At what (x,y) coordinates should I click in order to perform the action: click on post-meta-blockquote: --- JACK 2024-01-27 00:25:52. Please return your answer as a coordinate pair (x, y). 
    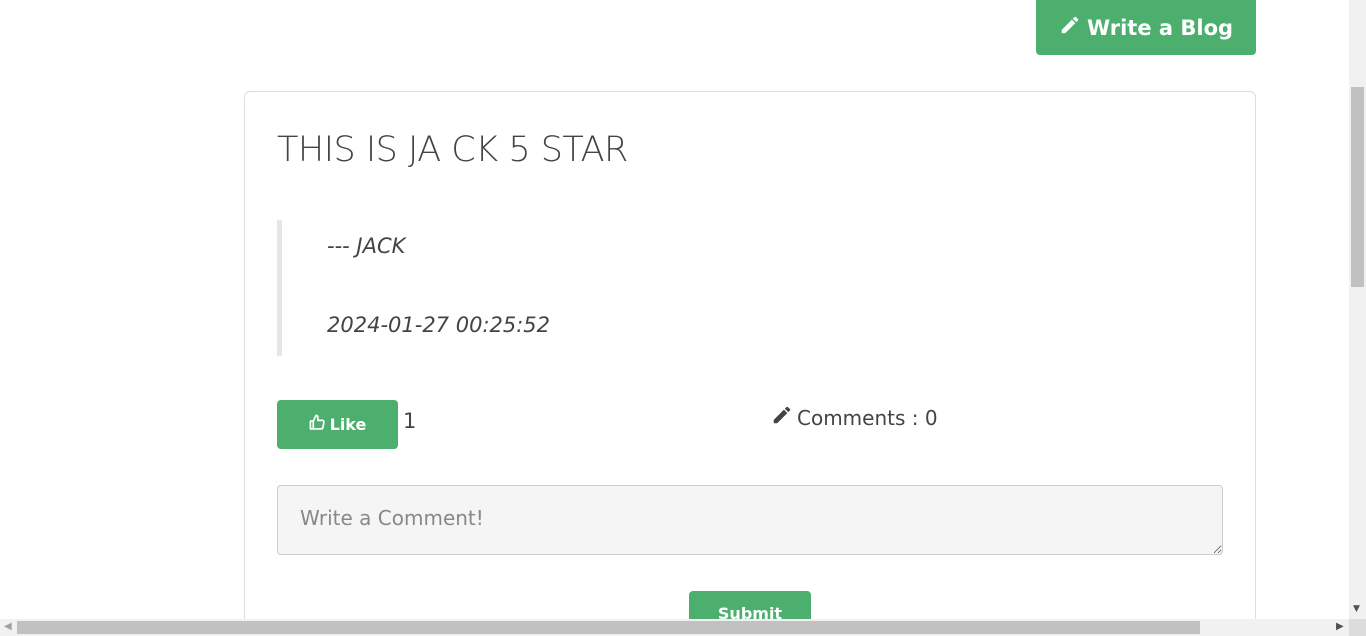
    Looking at the image, I should click on (577, 288).